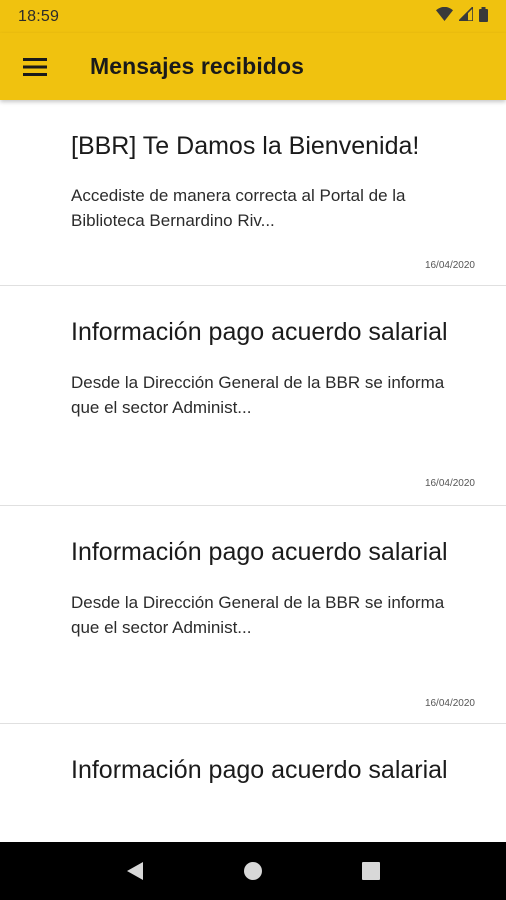  What do you see at coordinates (253, 16) in the screenshot?
I see `status-bar: 18:59` at bounding box center [253, 16].